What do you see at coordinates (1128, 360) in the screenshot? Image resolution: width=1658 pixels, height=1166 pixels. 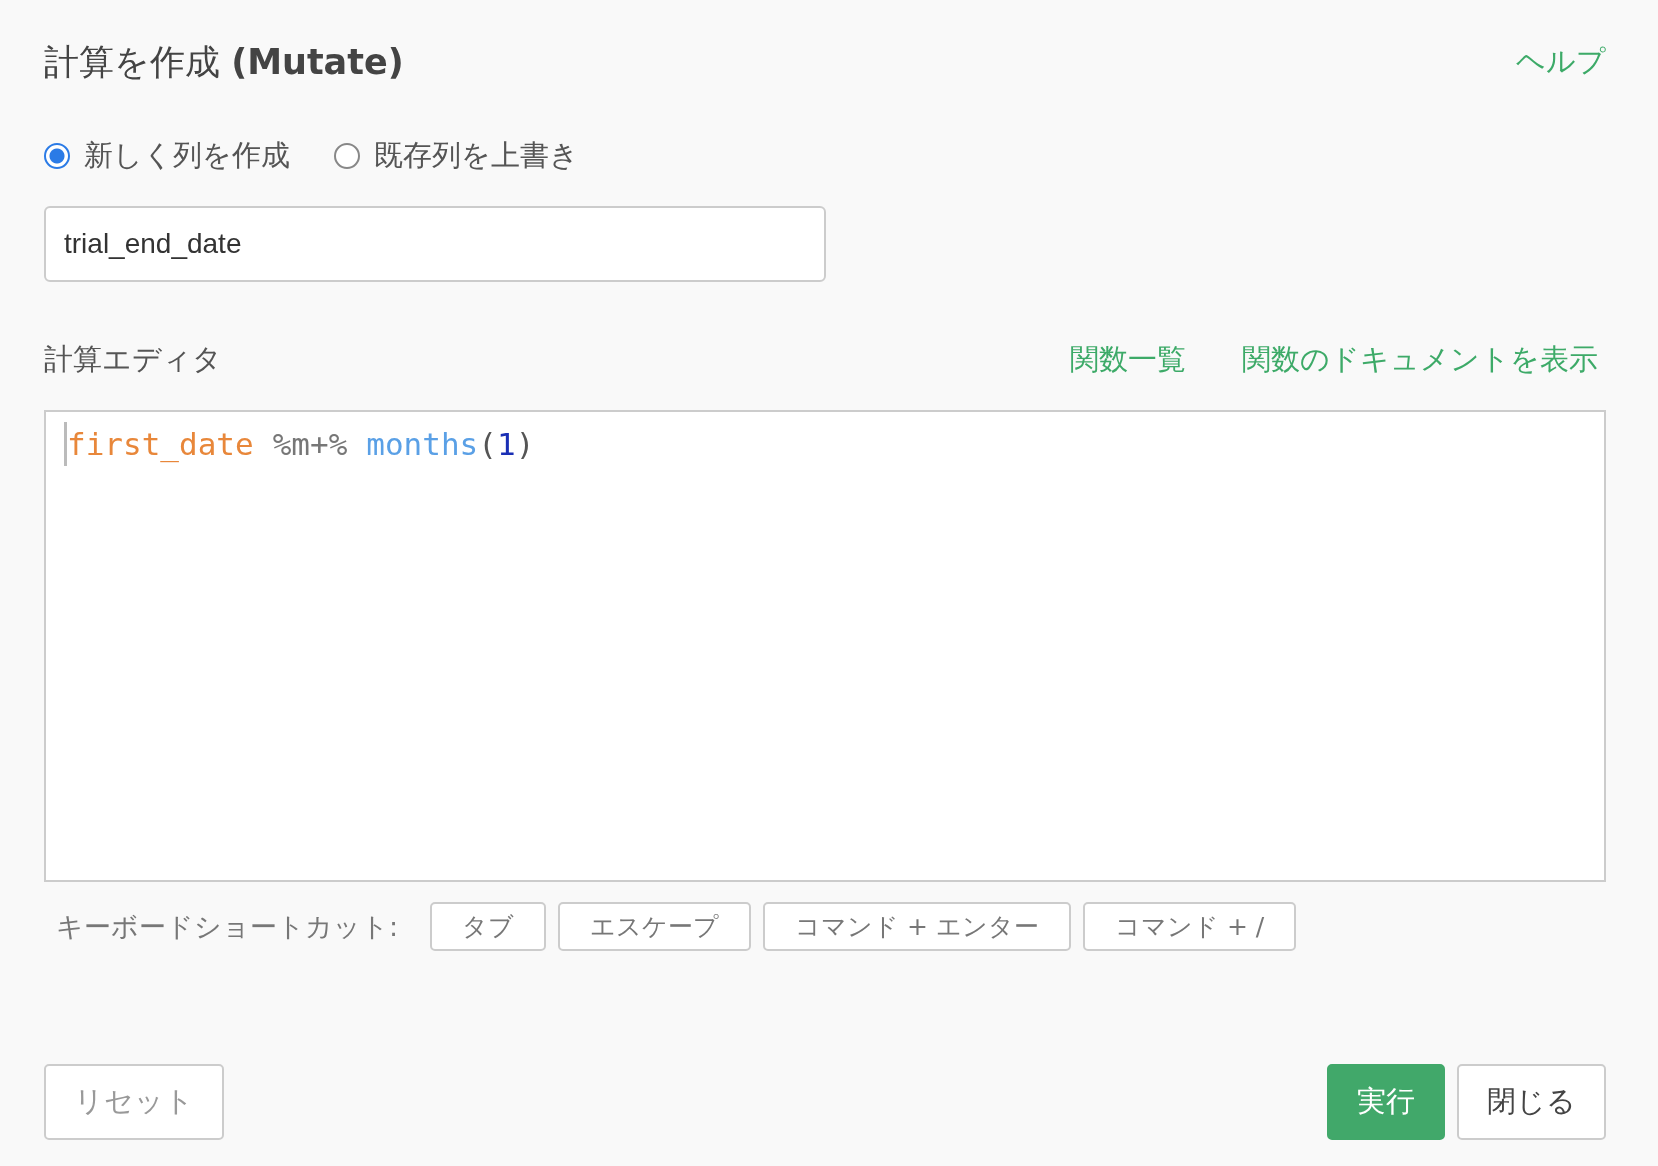 I see `doc-link: 関数一覧` at bounding box center [1128, 360].